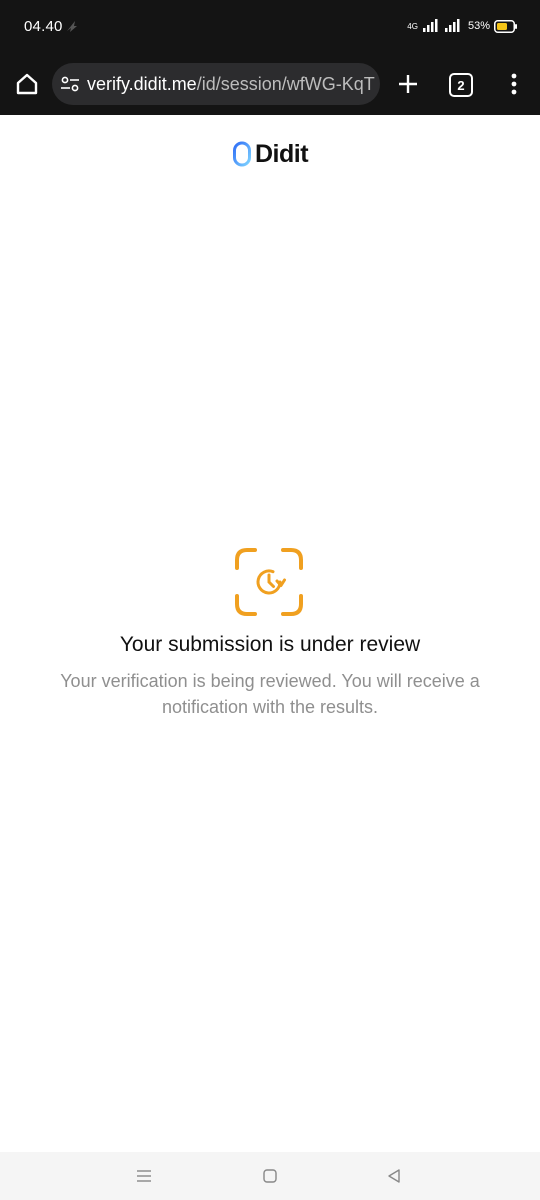 The image size is (540, 1200). I want to click on more-vert-icon, so click(514, 84).